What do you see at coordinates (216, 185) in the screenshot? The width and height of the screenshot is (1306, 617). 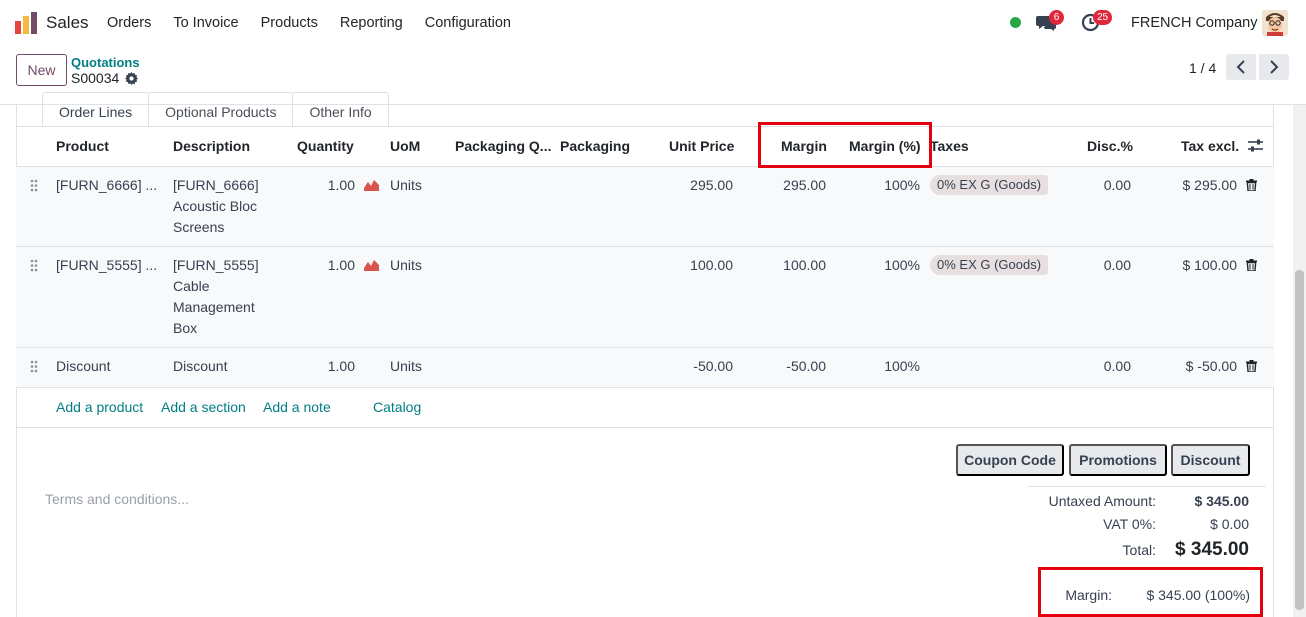 I see `row-description-line: [FURN_6666]` at bounding box center [216, 185].